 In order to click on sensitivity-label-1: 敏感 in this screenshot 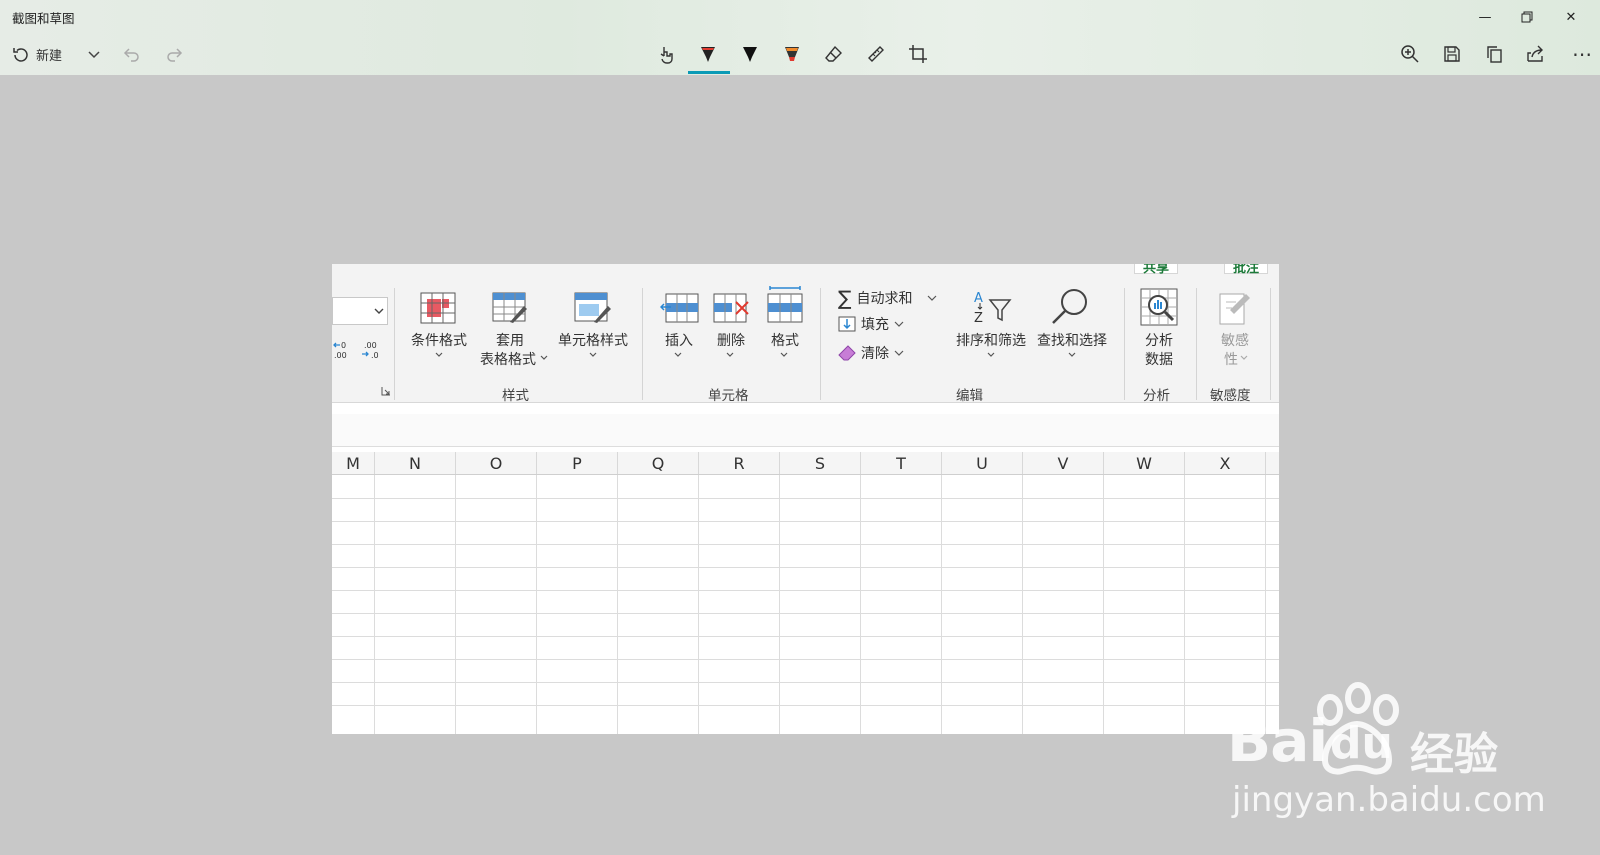, I will do `click(1235, 340)`.